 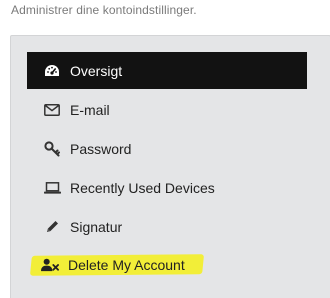 What do you see at coordinates (167, 148) in the screenshot?
I see `menu-item-password: Password` at bounding box center [167, 148].